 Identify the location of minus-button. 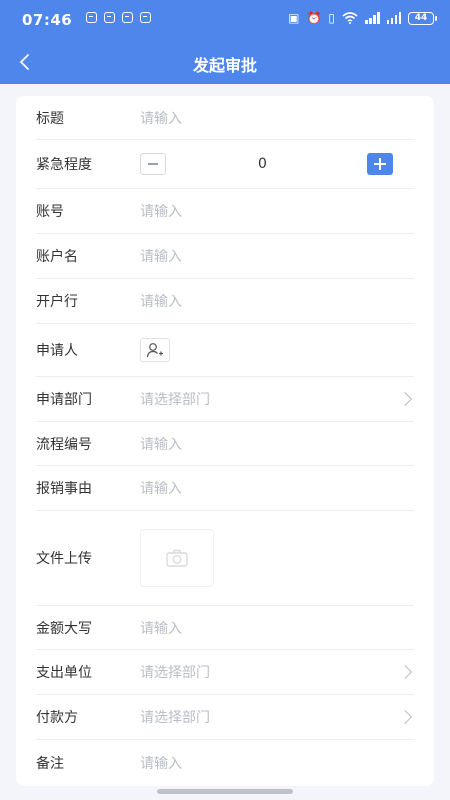
(153, 164).